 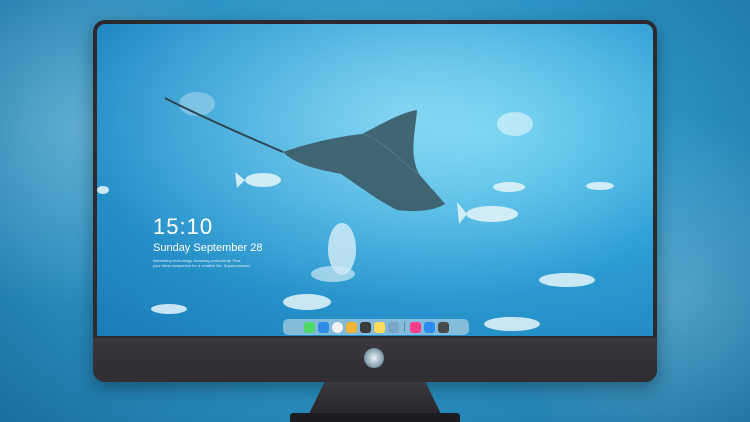 What do you see at coordinates (365, 327) in the screenshot?
I see `clapper-icon` at bounding box center [365, 327].